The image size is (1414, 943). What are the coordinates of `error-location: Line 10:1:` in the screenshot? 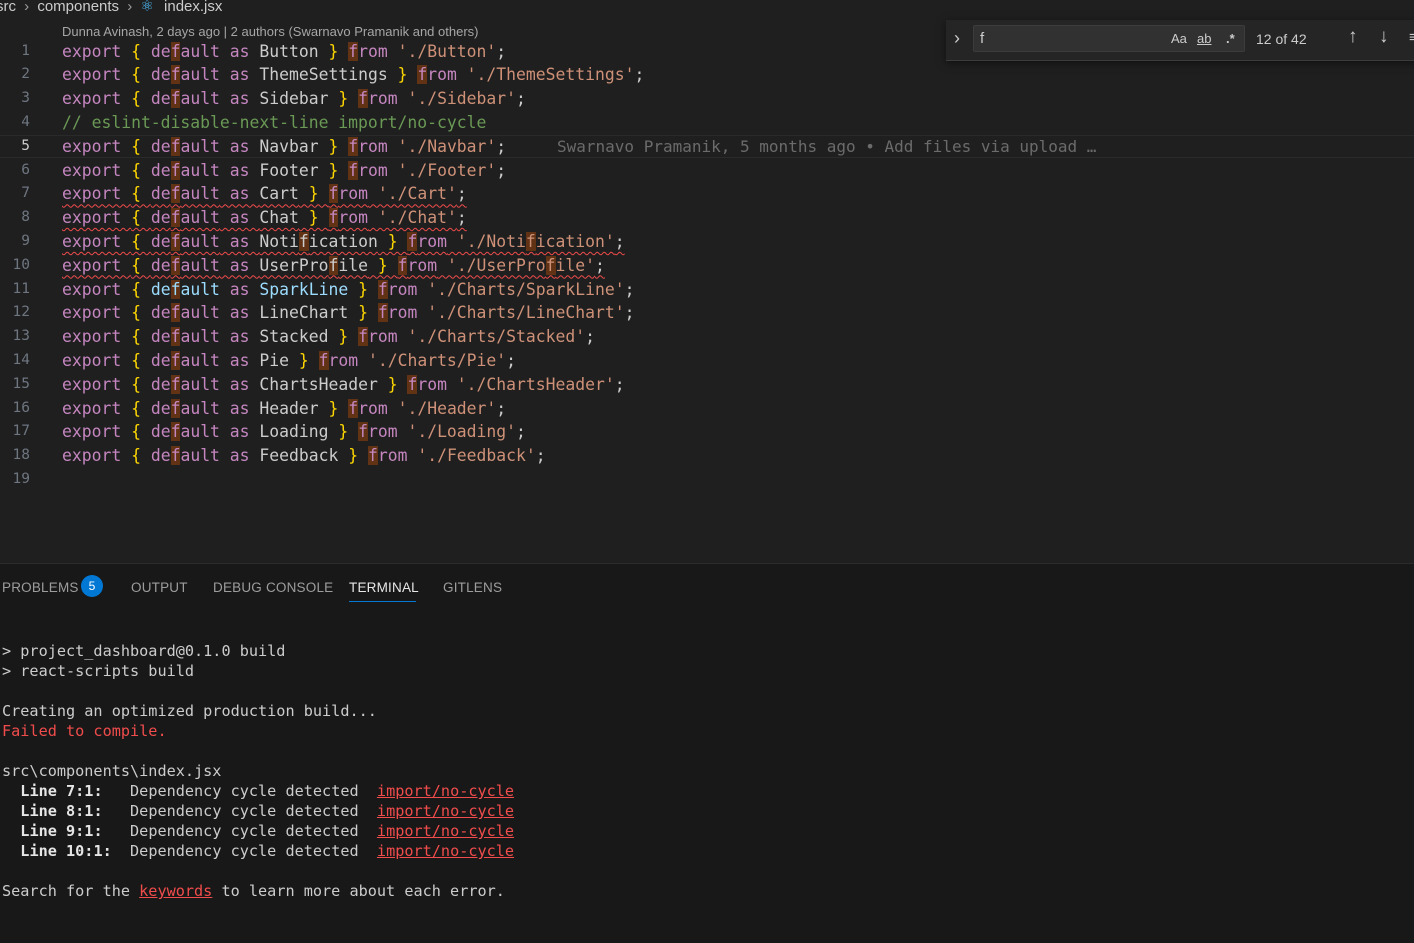 It's located at (66, 851).